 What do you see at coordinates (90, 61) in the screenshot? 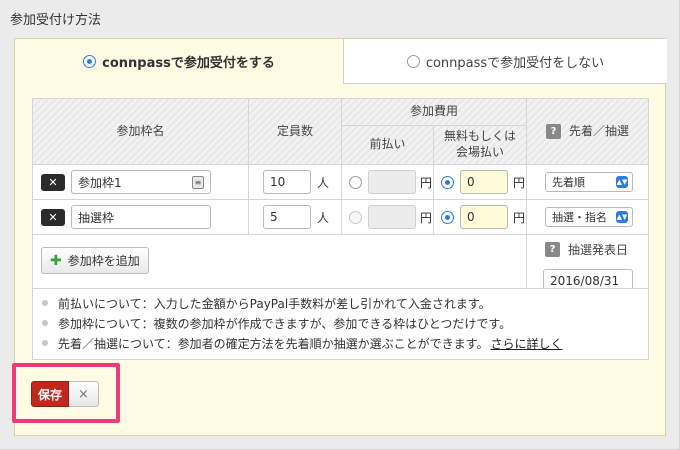
I see `radio-selected-icon` at bounding box center [90, 61].